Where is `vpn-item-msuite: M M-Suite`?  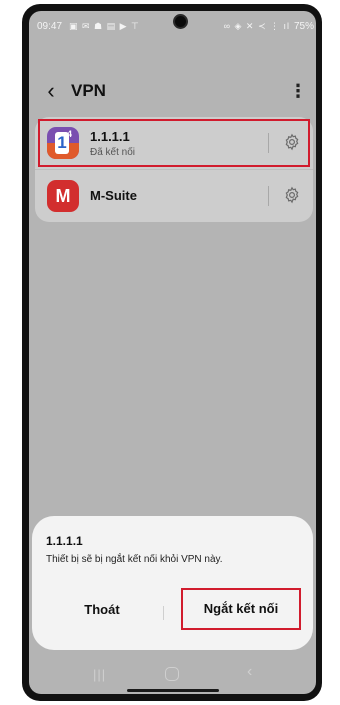 vpn-item-msuite: M M-Suite is located at coordinates (174, 195).